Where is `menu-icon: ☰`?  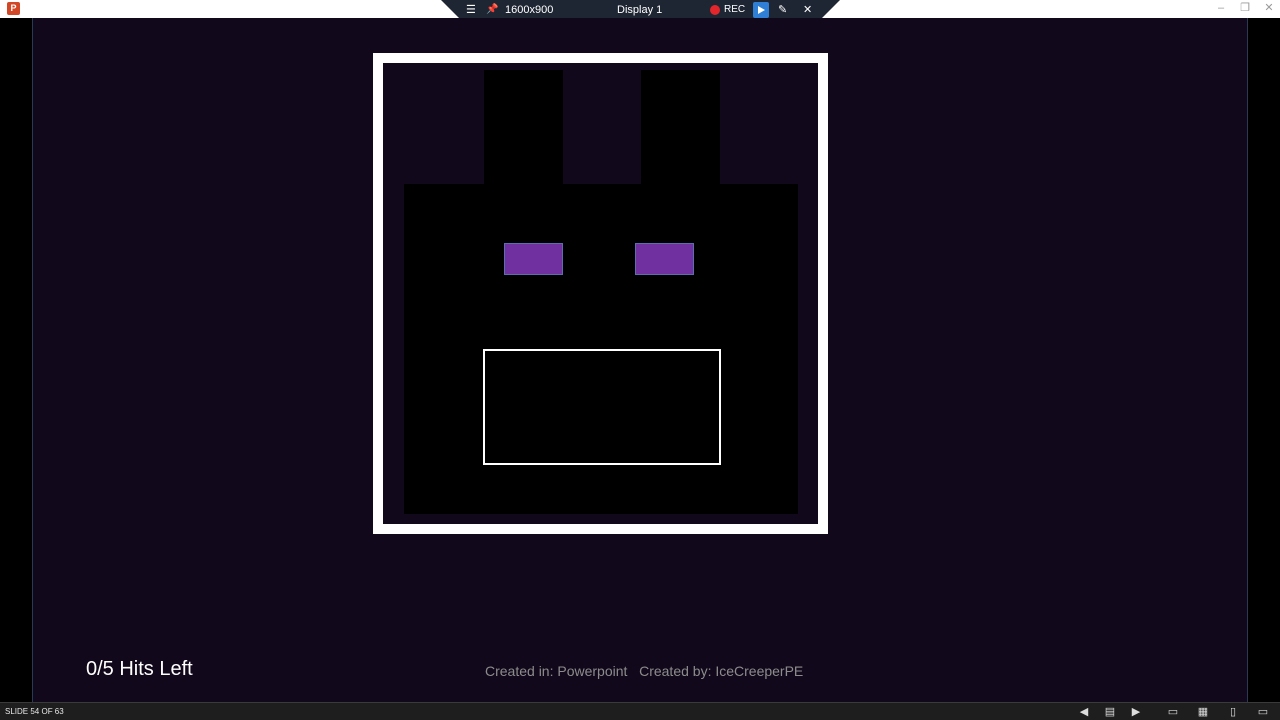 menu-icon: ☰ is located at coordinates (471, 10).